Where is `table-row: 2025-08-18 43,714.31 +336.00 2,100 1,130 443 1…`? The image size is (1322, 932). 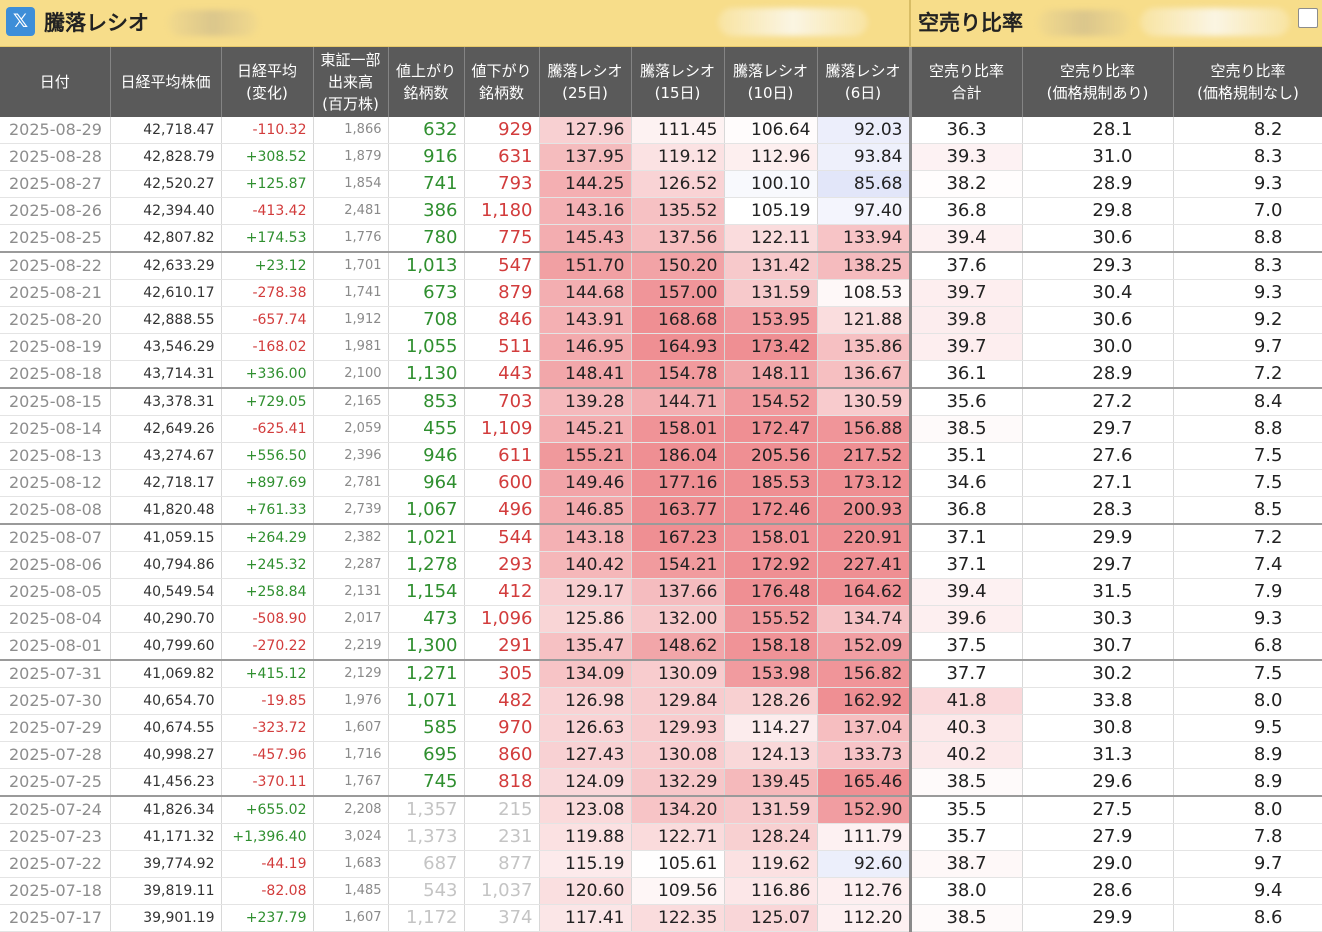 table-row: 2025-08-18 43,714.31 +336.00 2,100 1,130 443 1… is located at coordinates (661, 374).